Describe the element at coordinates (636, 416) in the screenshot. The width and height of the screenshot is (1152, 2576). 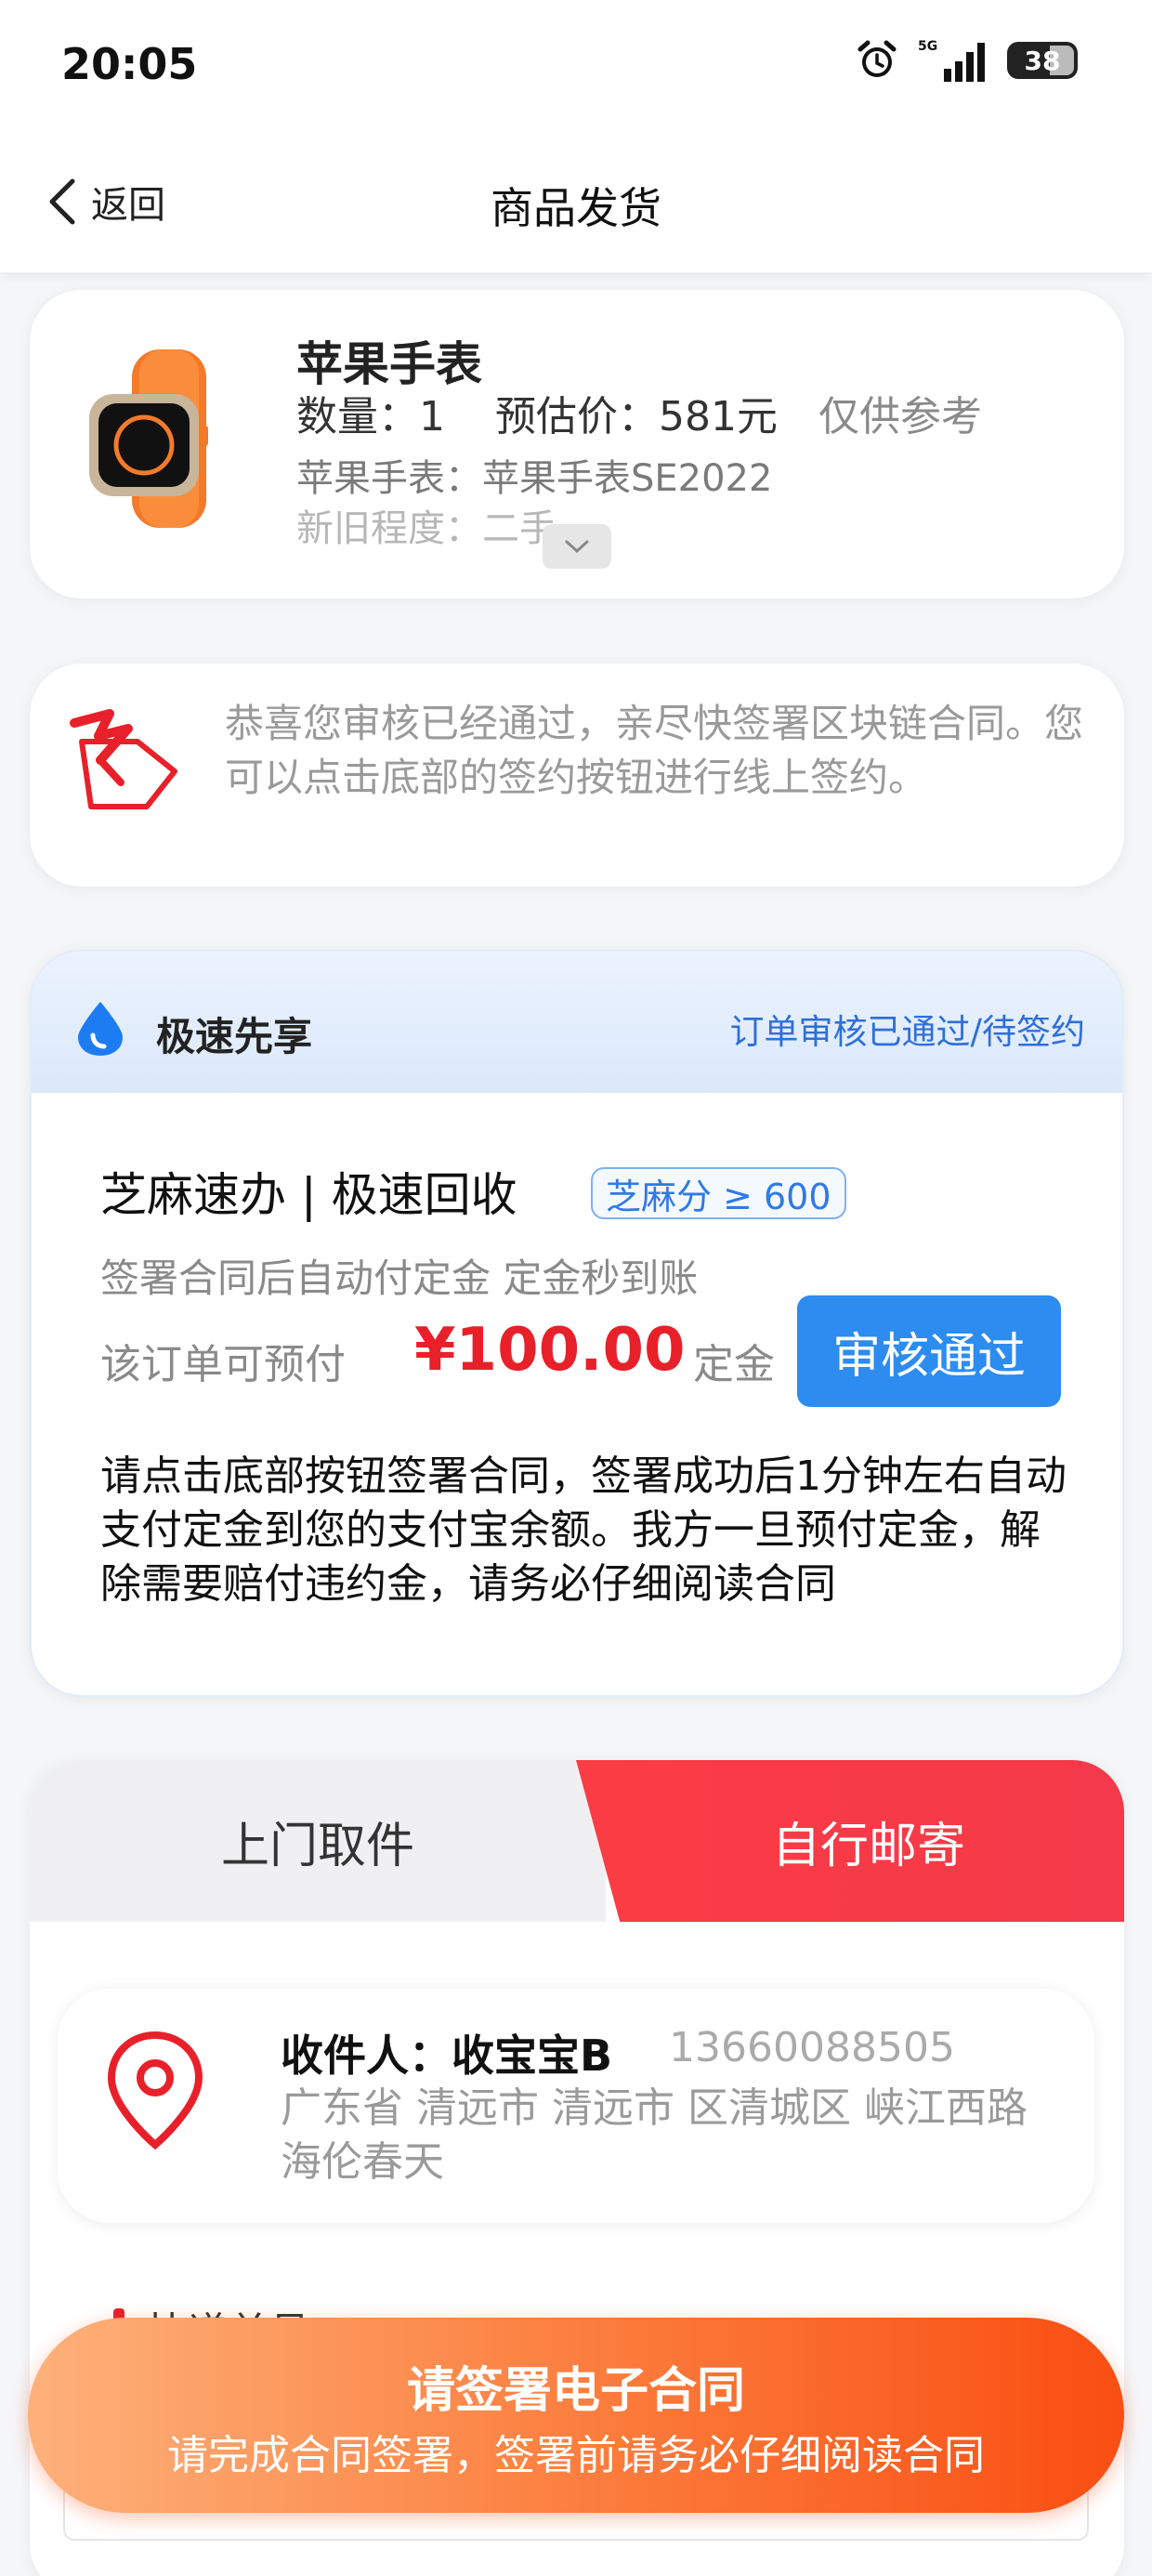
I see `product-estimate: 预估价：581元` at that location.